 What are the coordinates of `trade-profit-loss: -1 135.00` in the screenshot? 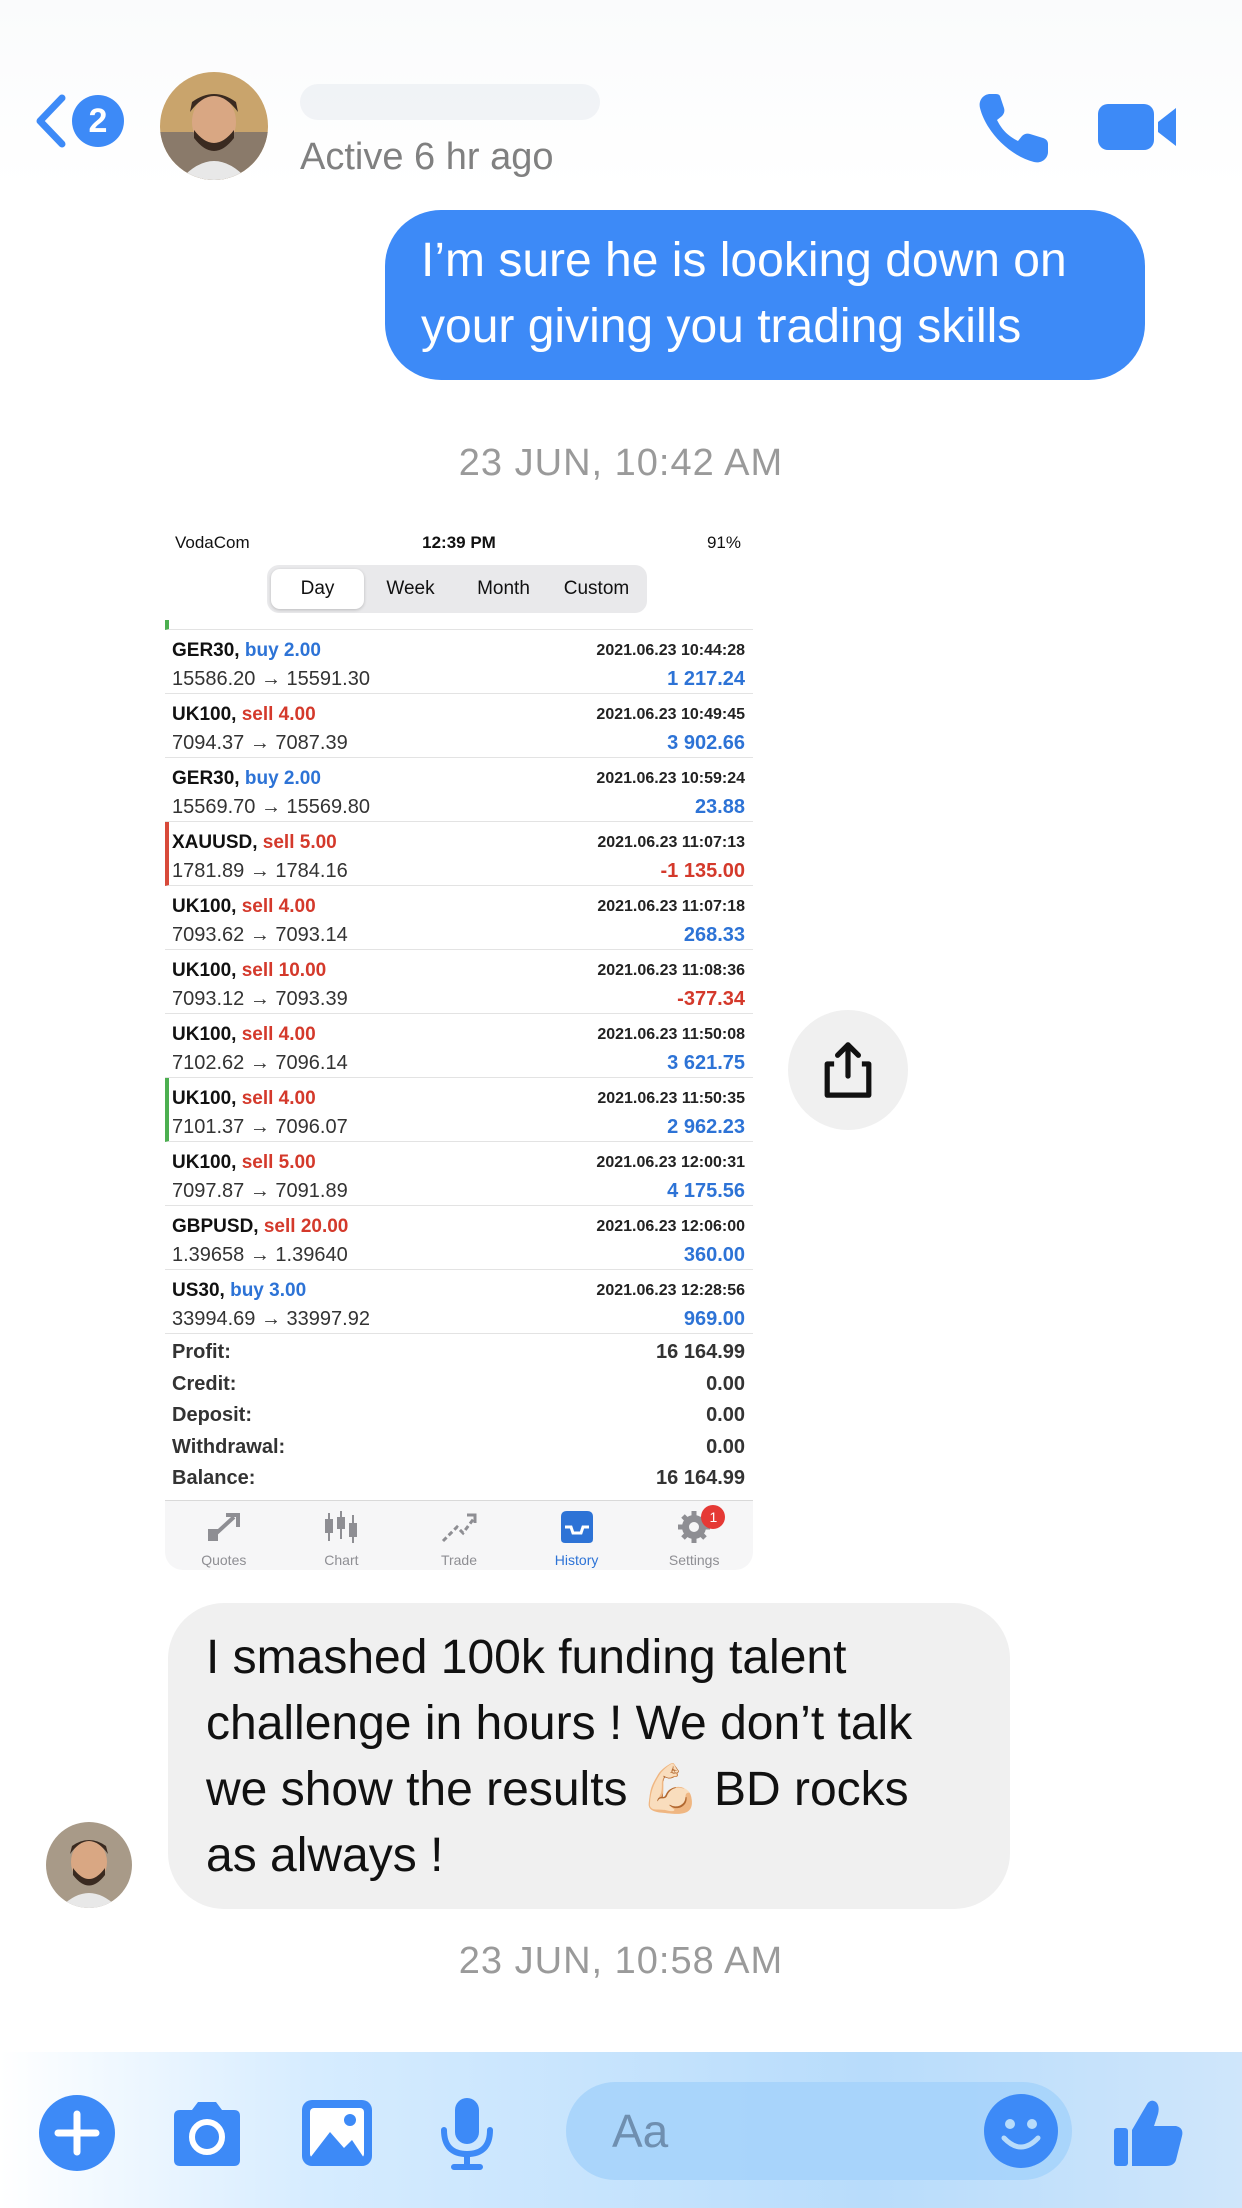 It's located at (702, 871).